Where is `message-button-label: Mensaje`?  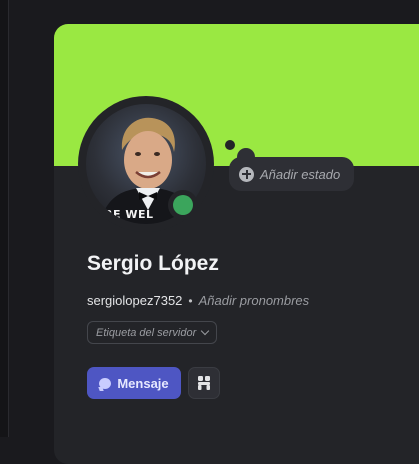 message-button-label: Mensaje is located at coordinates (143, 383).